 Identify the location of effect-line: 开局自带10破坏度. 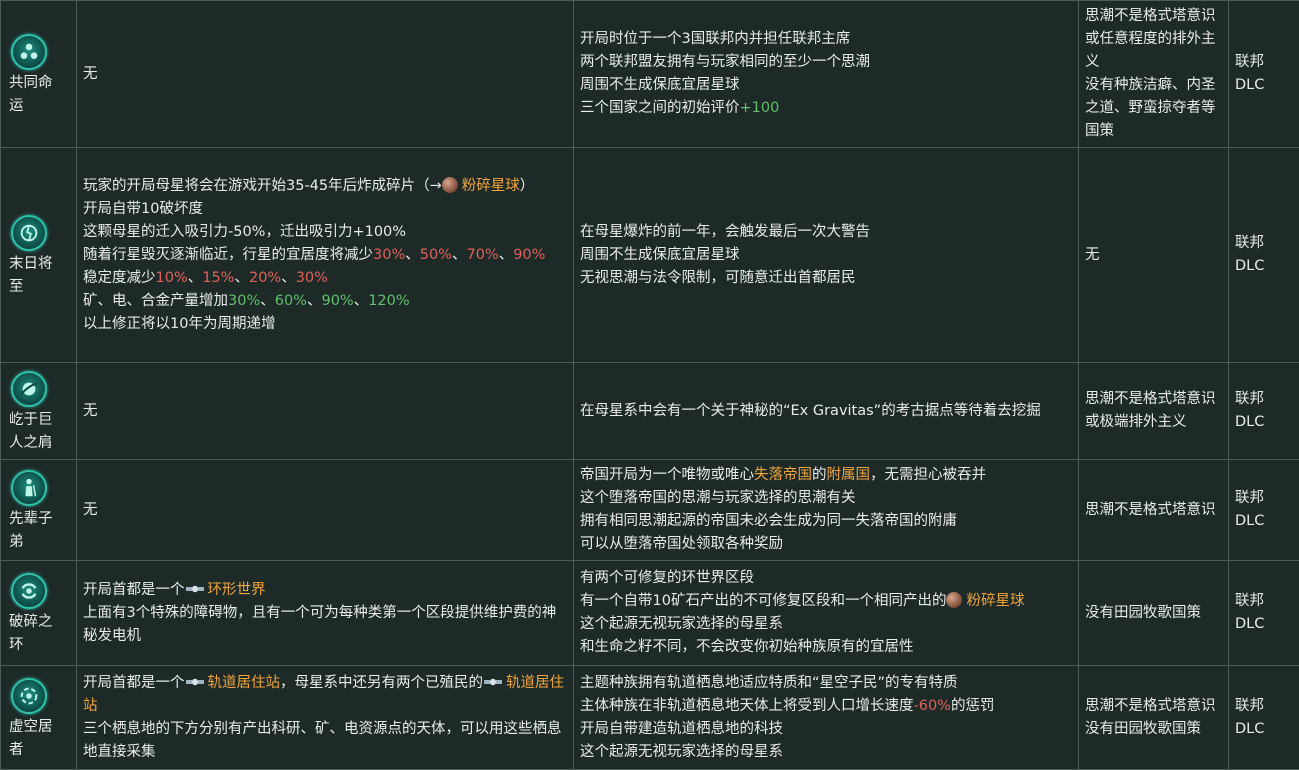
(325, 209).